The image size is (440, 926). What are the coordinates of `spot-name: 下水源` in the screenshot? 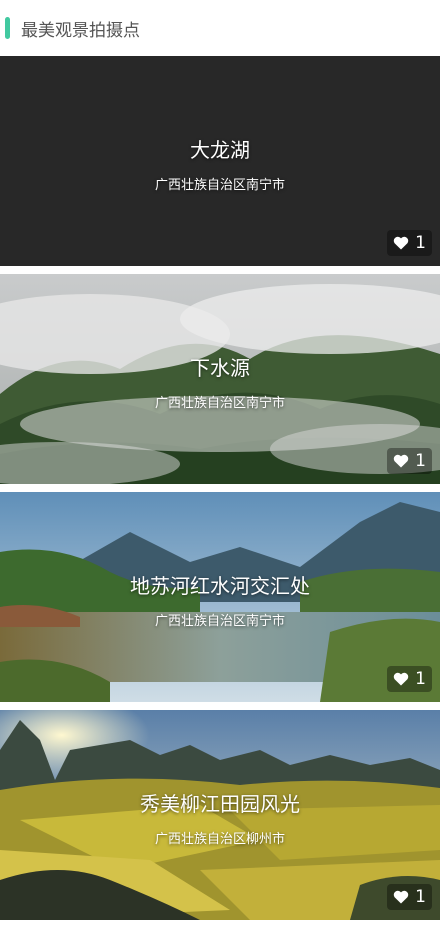 It's located at (220, 368).